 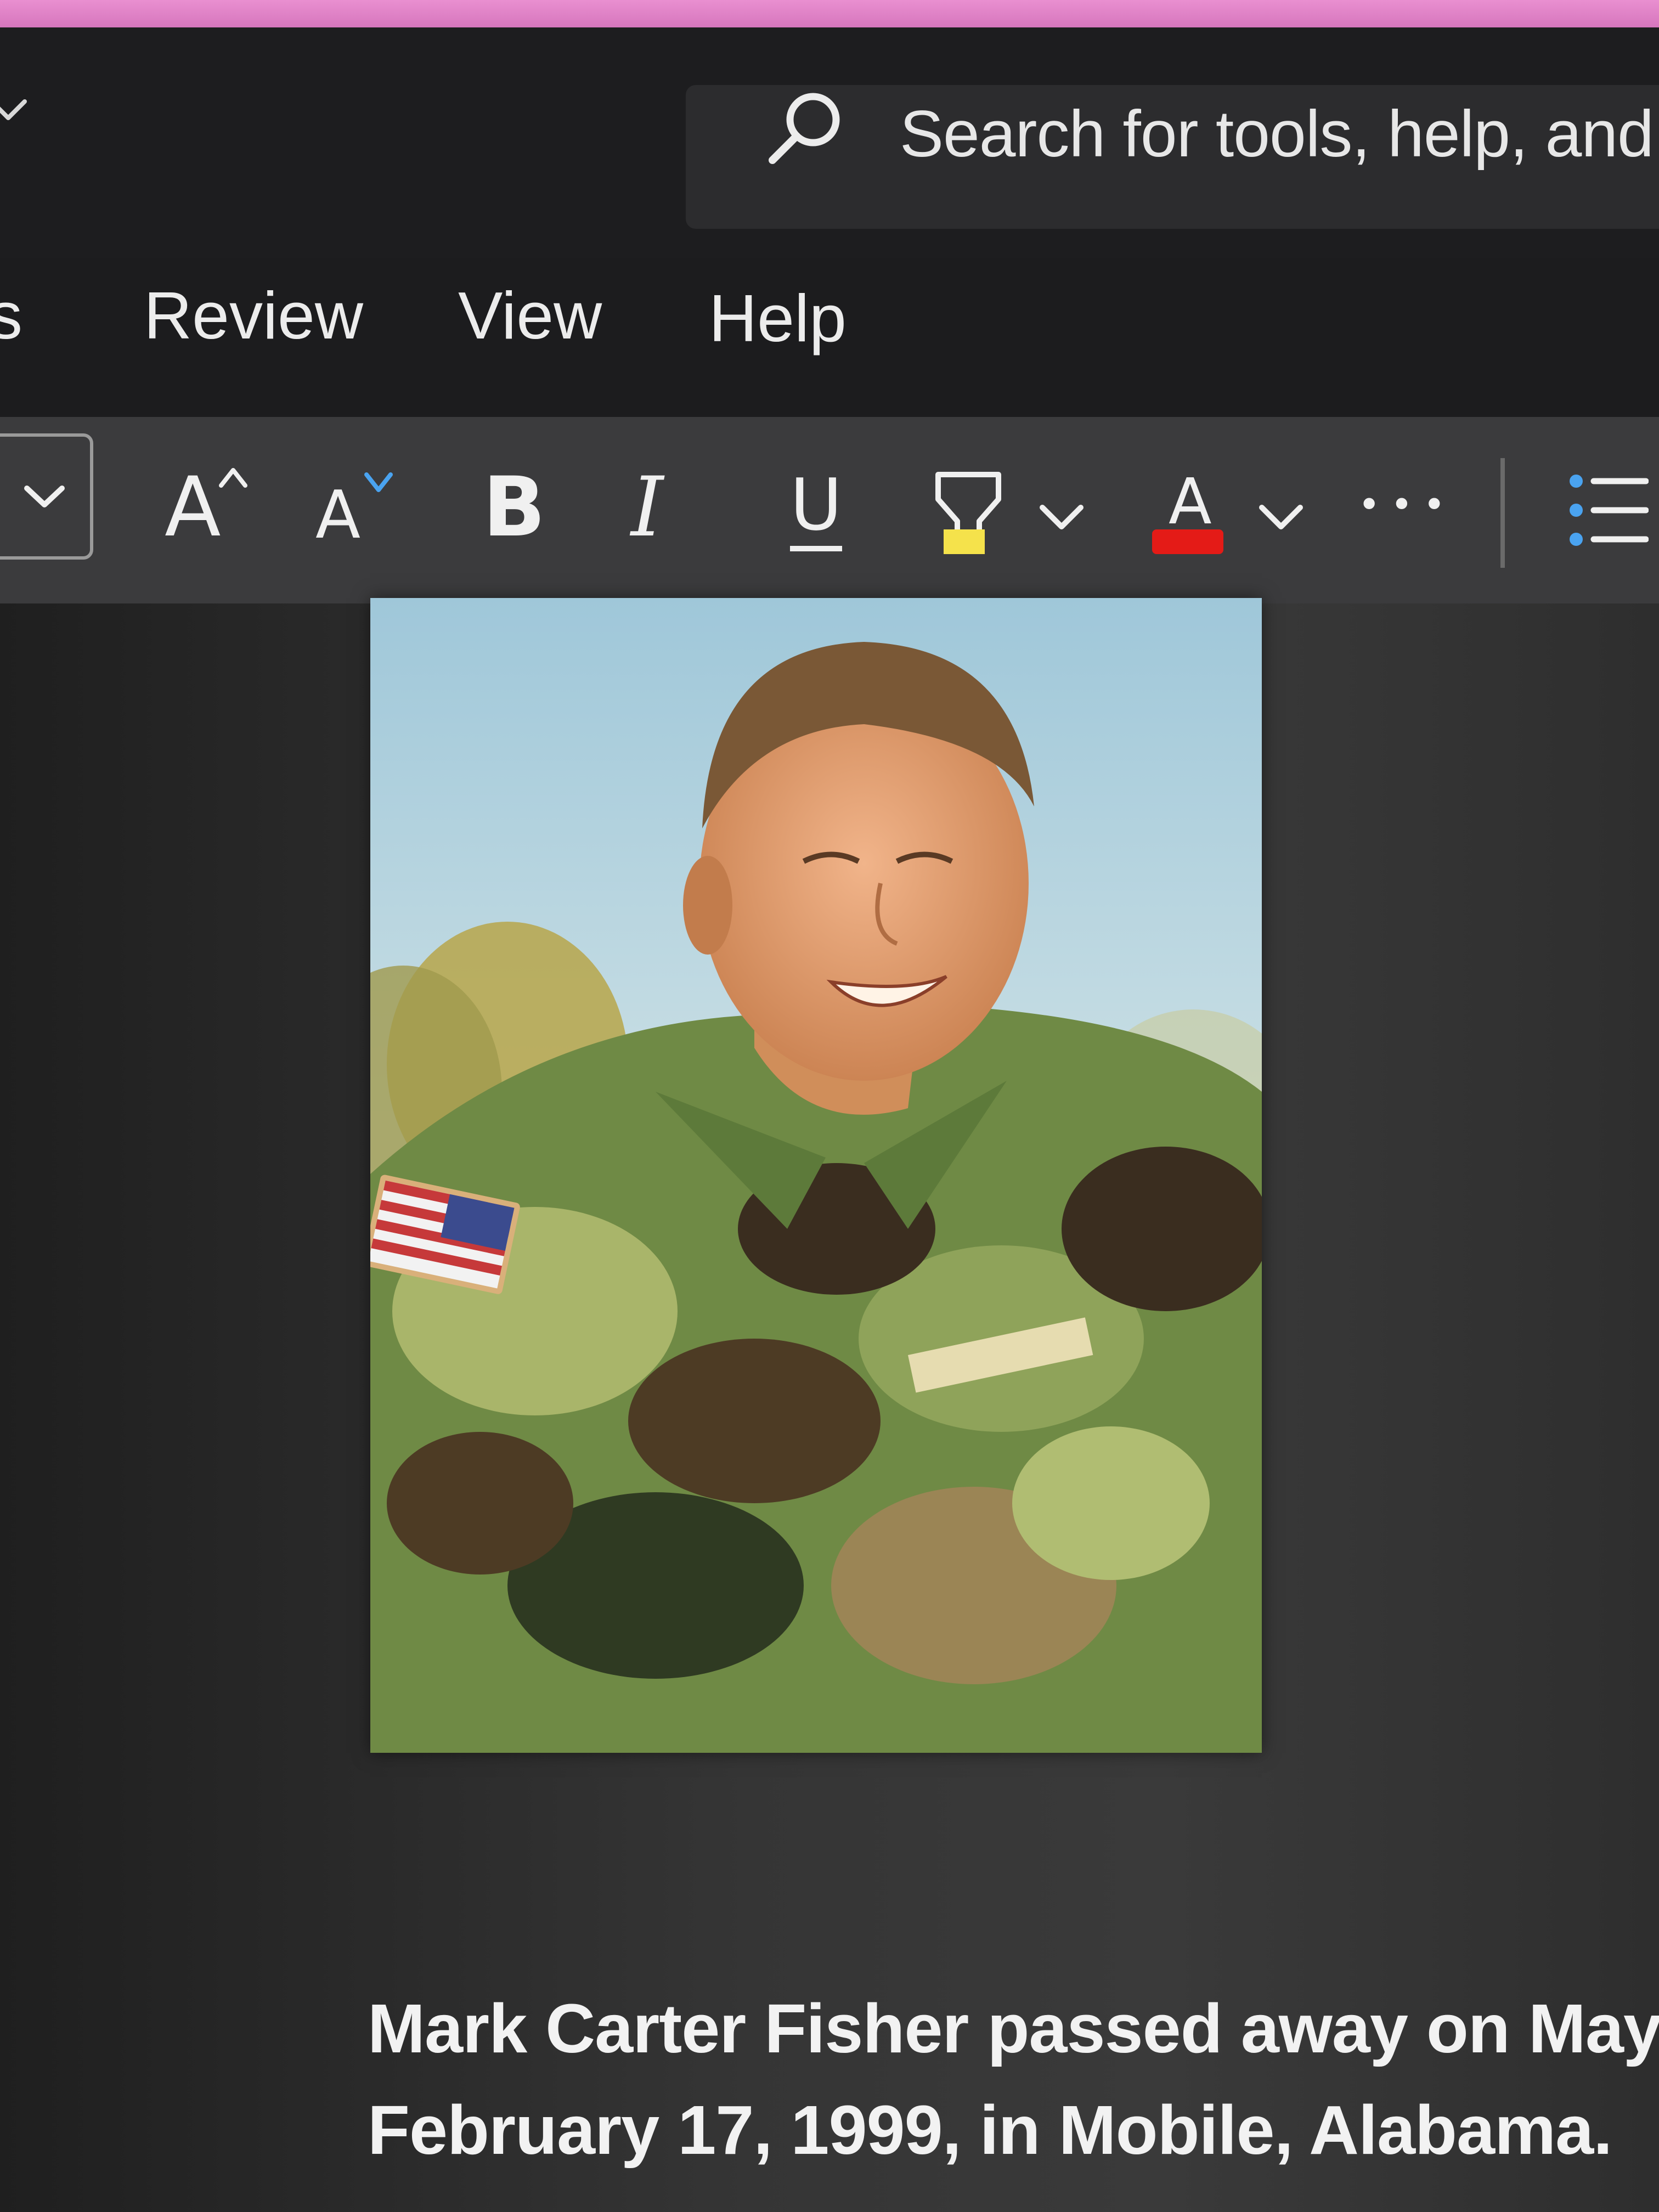 I want to click on toolbar-divider, so click(x=1503, y=513).